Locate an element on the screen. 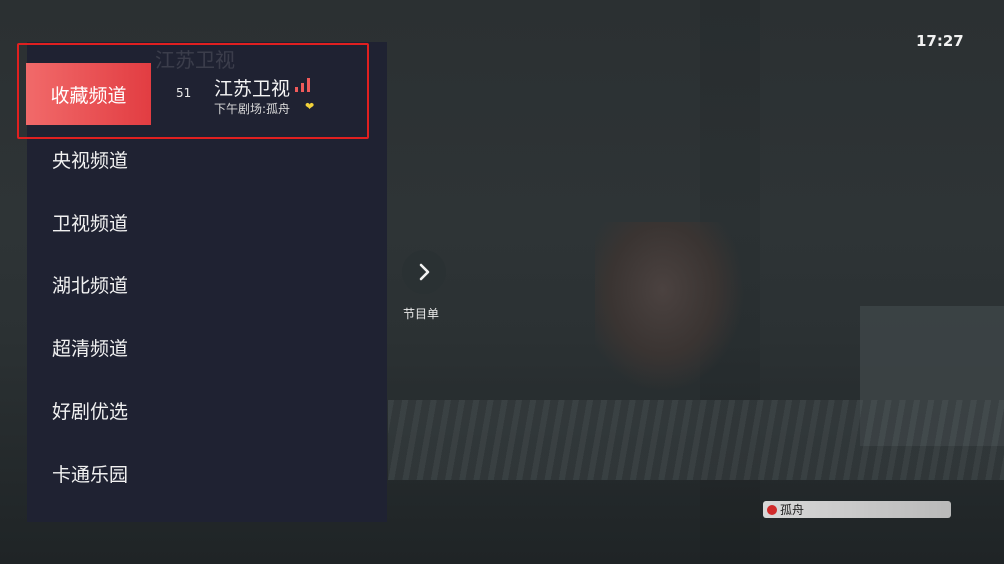 Image resolution: width=1004 pixels, height=564 pixels. chevron-right-icon is located at coordinates (424, 272).